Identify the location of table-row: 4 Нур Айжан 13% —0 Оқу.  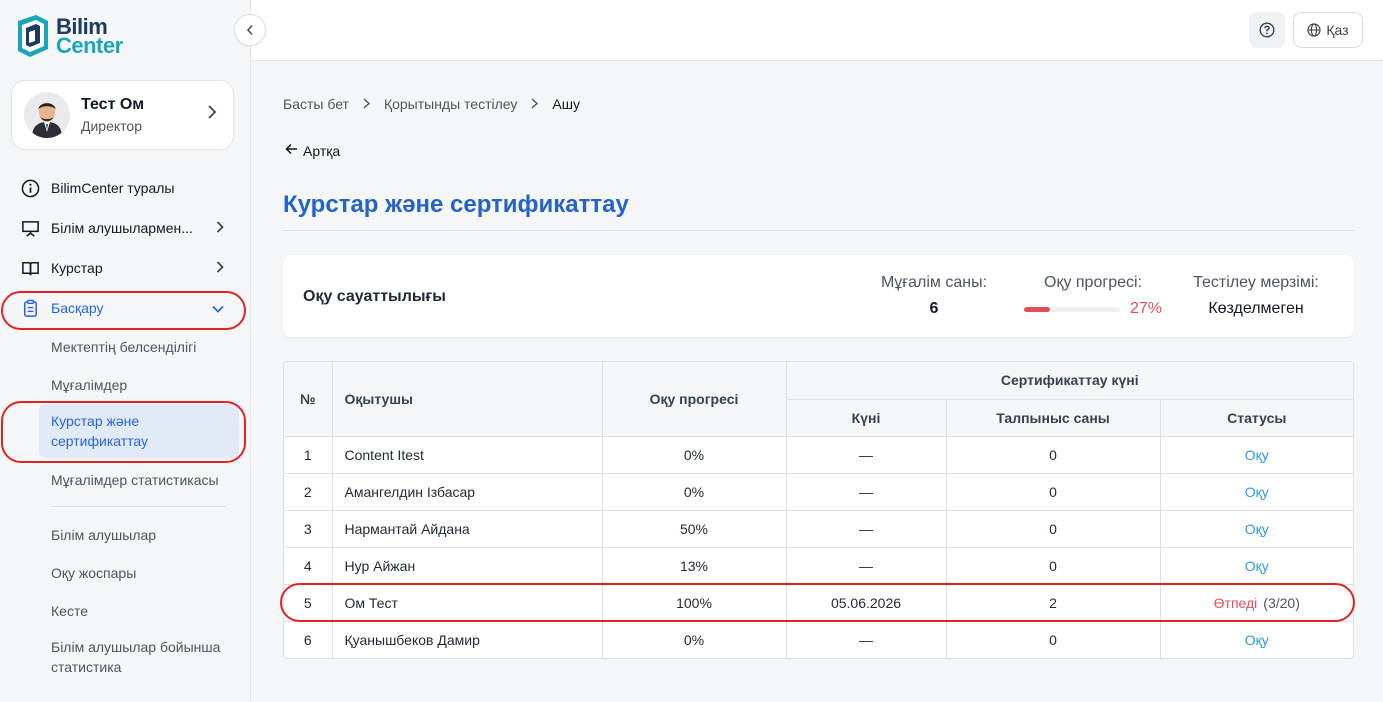
(818, 565).